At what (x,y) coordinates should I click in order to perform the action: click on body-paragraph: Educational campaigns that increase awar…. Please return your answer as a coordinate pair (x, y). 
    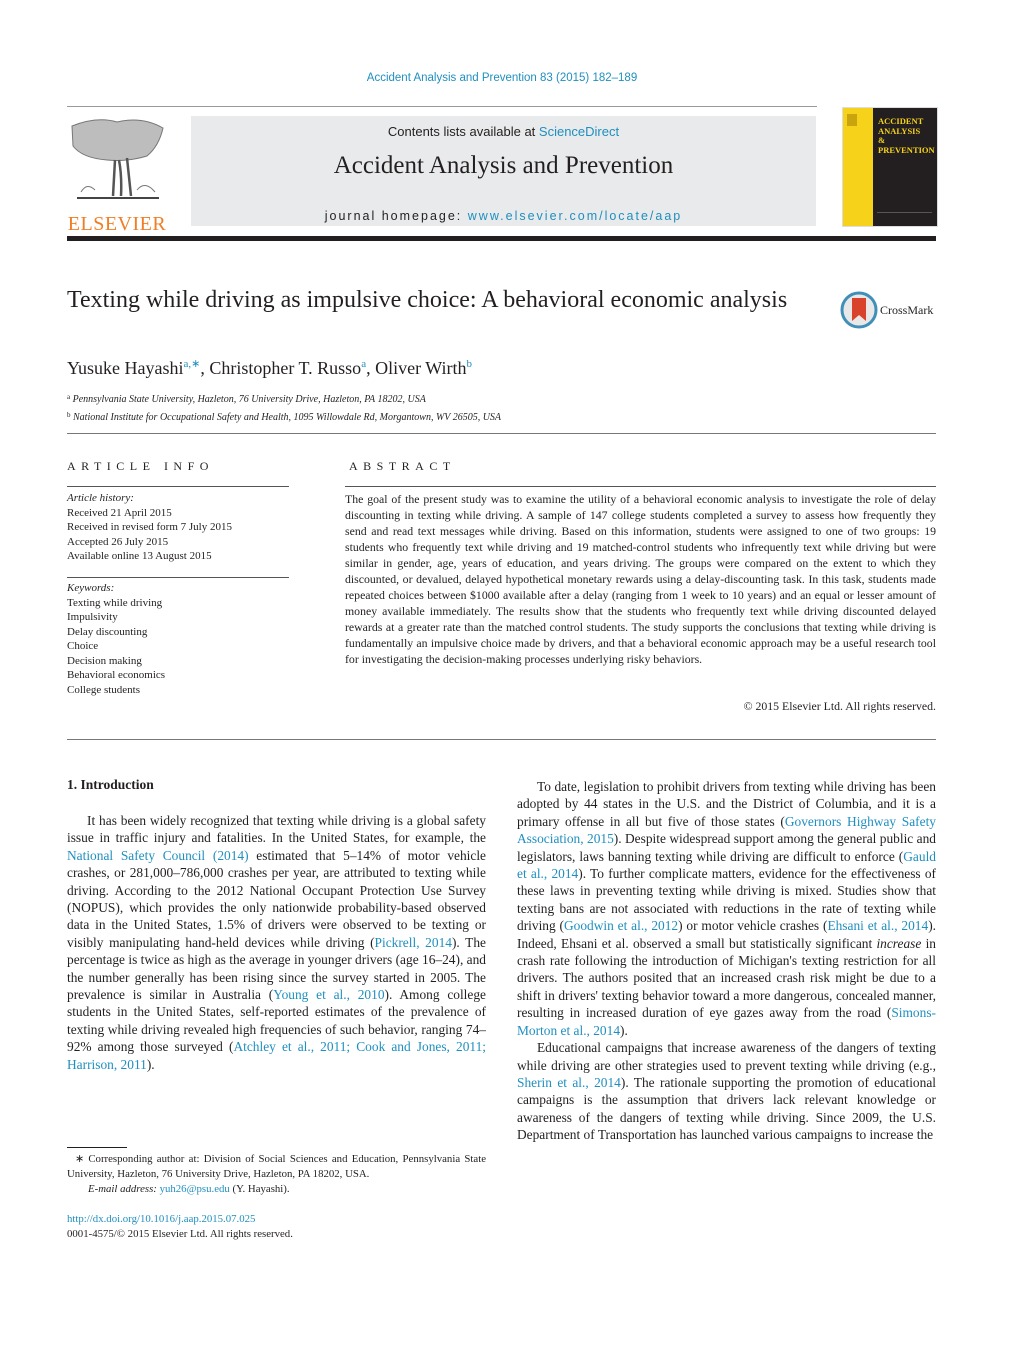
    Looking at the image, I should click on (726, 1091).